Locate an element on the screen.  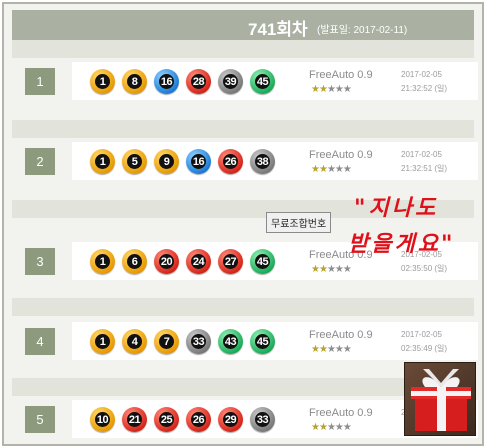
announce-date: (발표일: 2017-02-11) is located at coordinates (362, 30).